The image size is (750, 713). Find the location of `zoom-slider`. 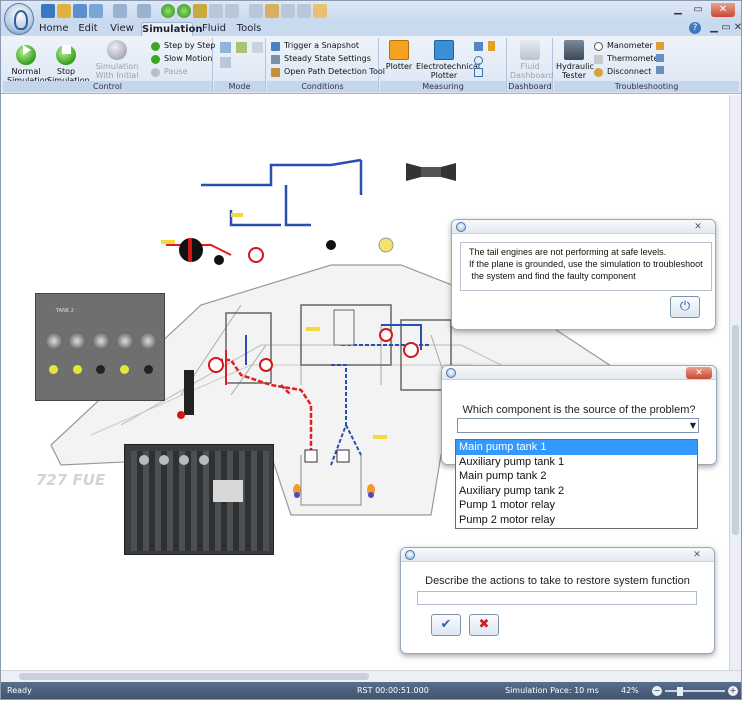

zoom-slider is located at coordinates (695, 691).